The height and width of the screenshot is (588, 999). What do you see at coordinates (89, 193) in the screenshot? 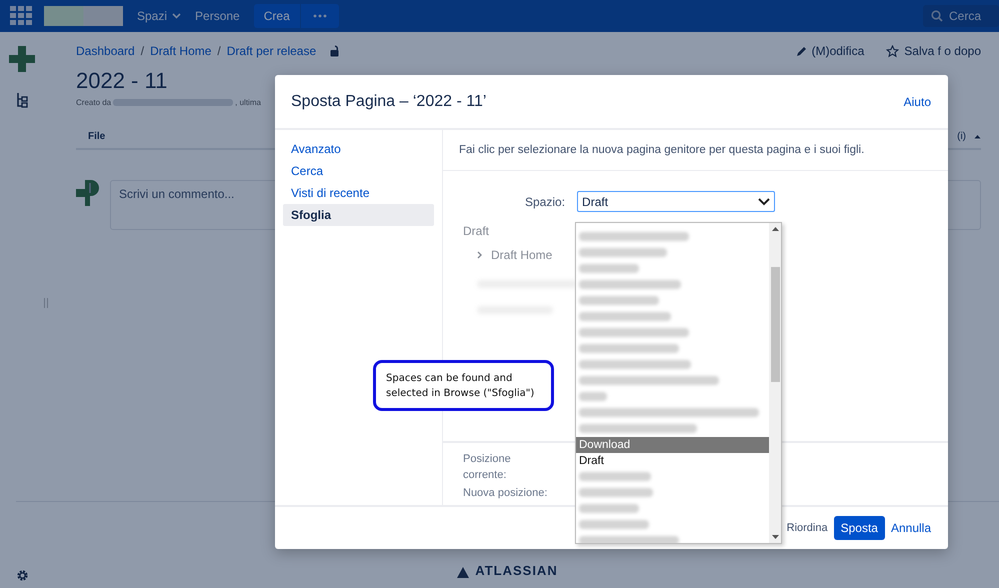
I see `avatar-icon` at bounding box center [89, 193].